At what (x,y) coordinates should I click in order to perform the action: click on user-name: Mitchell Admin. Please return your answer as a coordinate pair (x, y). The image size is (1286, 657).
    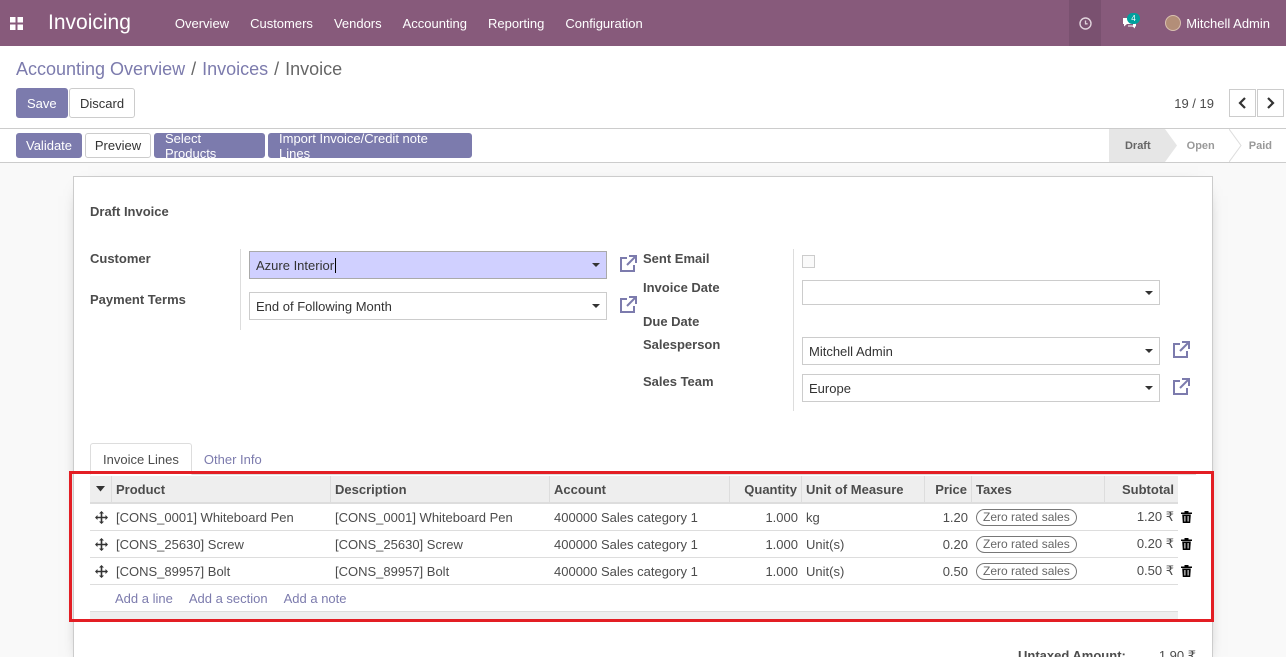
    Looking at the image, I should click on (1228, 23).